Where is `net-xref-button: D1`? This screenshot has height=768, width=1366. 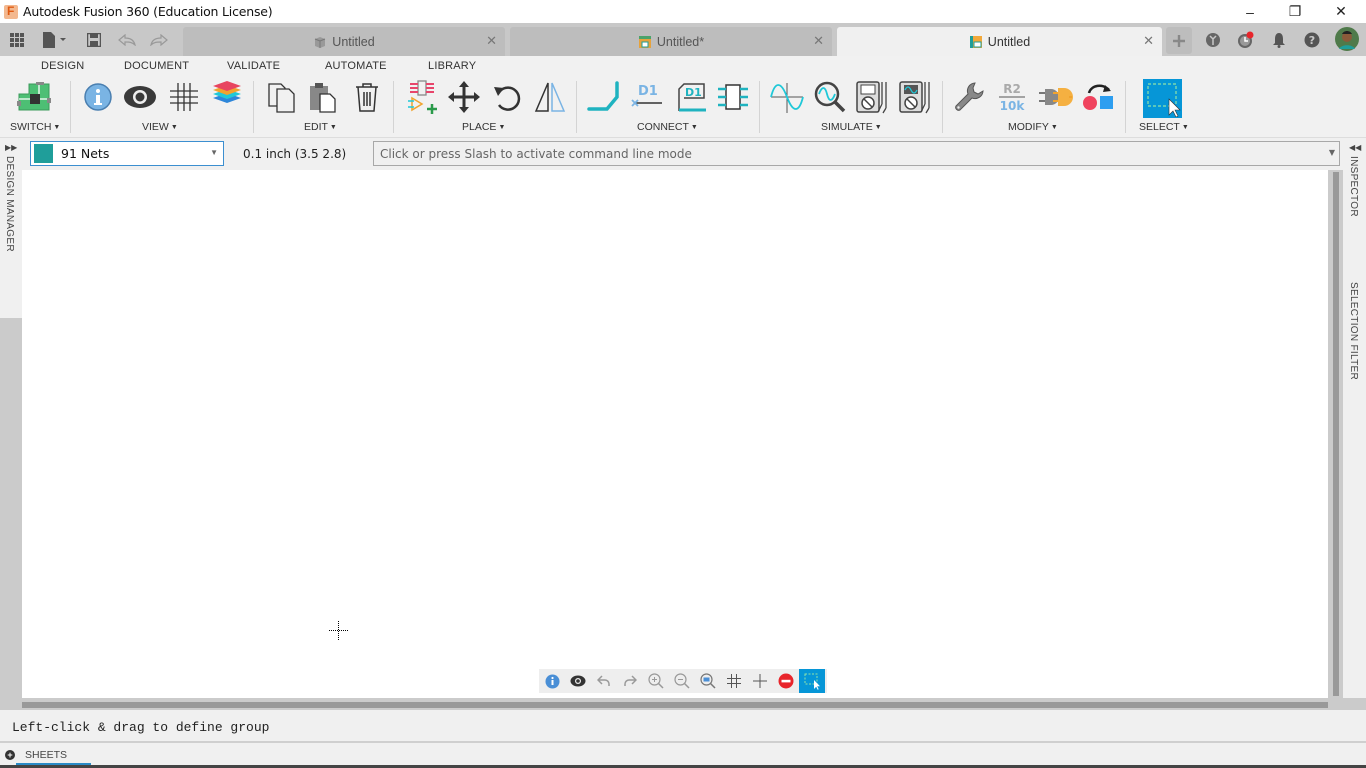
net-xref-button: D1 is located at coordinates (690, 97).